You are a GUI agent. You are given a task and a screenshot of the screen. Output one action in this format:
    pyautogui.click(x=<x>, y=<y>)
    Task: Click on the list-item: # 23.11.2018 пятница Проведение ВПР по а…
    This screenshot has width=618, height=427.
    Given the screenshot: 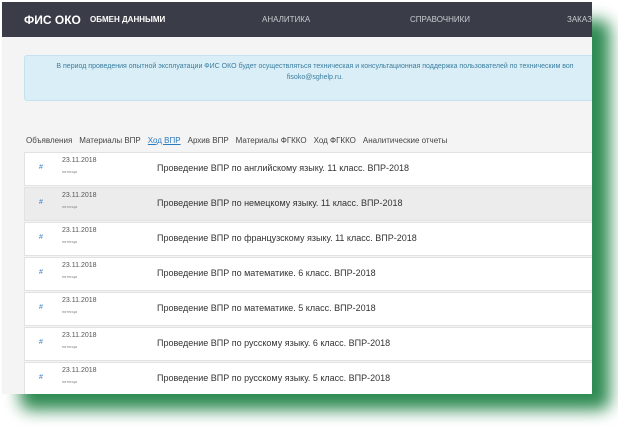 What is the action you would take?
    pyautogui.click(x=308, y=169)
    